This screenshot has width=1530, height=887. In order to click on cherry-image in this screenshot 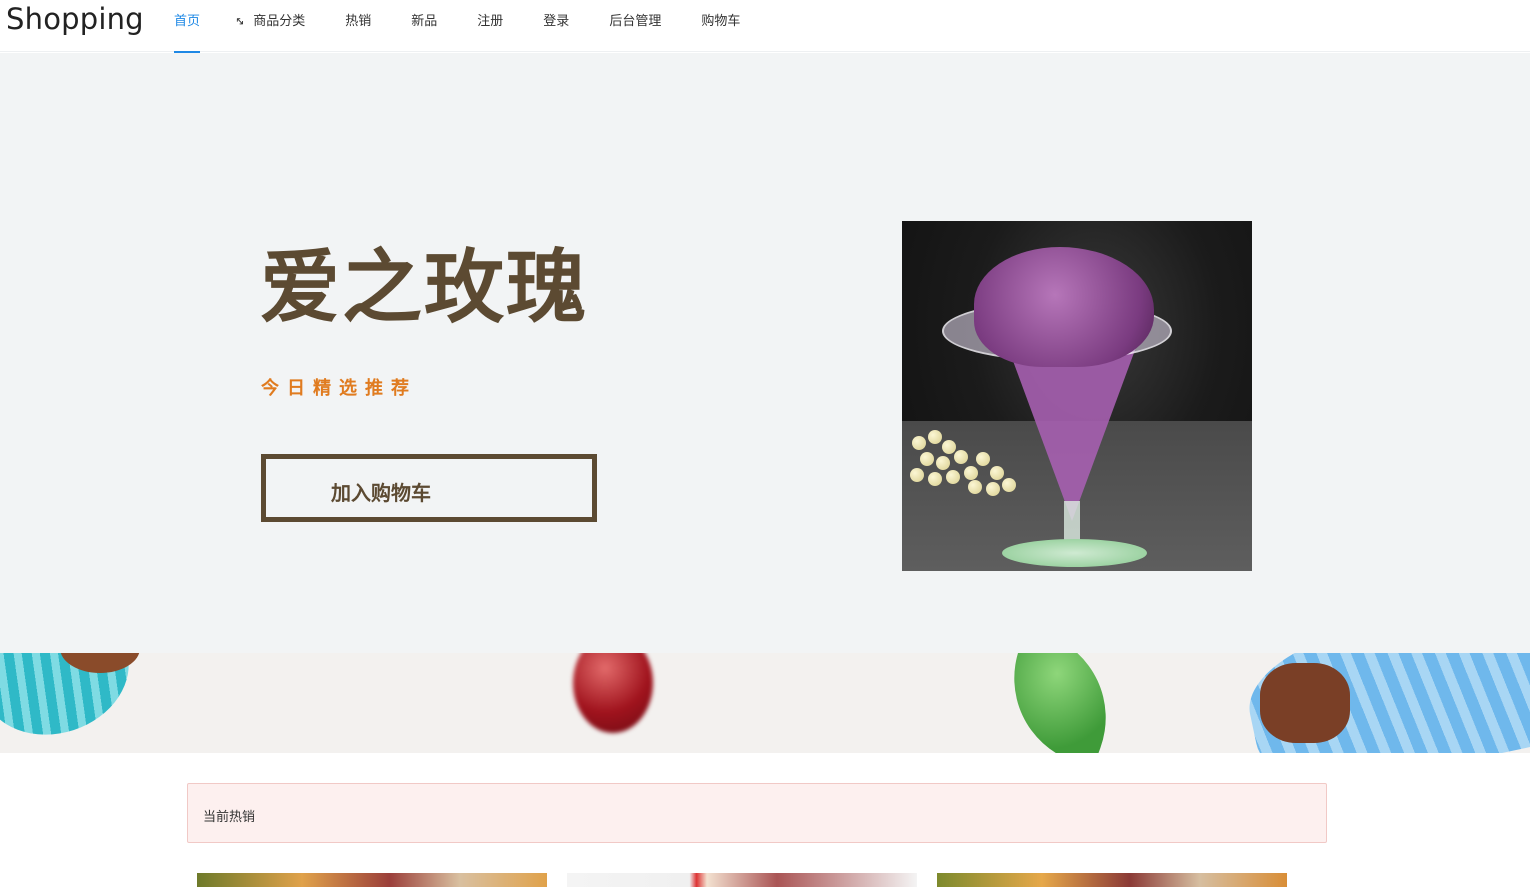, I will do `click(613, 693)`.